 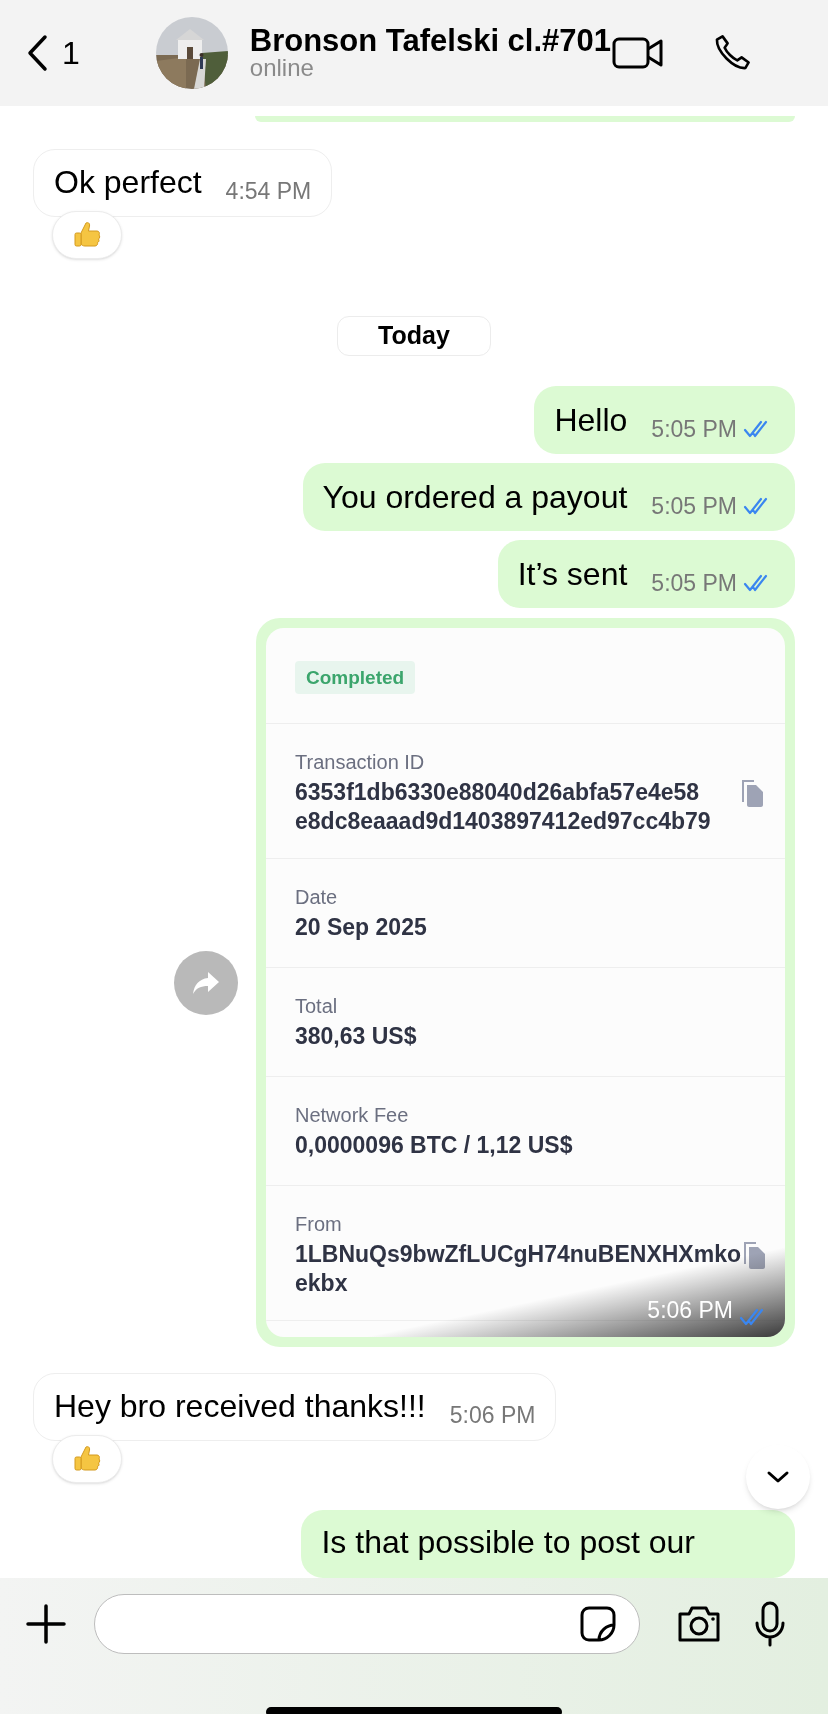 What do you see at coordinates (355, 677) in the screenshot?
I see `status-badge: Completed` at bounding box center [355, 677].